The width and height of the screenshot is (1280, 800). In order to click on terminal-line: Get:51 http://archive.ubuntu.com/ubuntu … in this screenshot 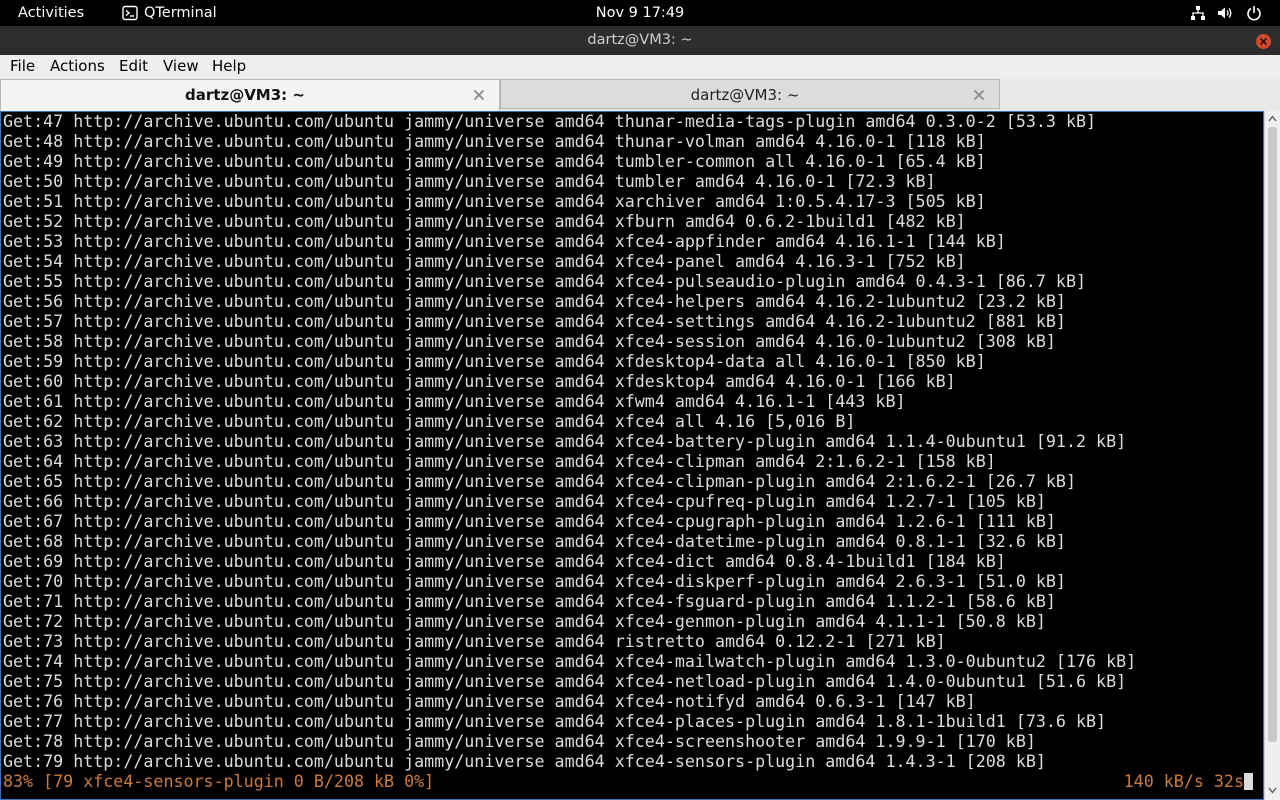, I will do `click(494, 201)`.